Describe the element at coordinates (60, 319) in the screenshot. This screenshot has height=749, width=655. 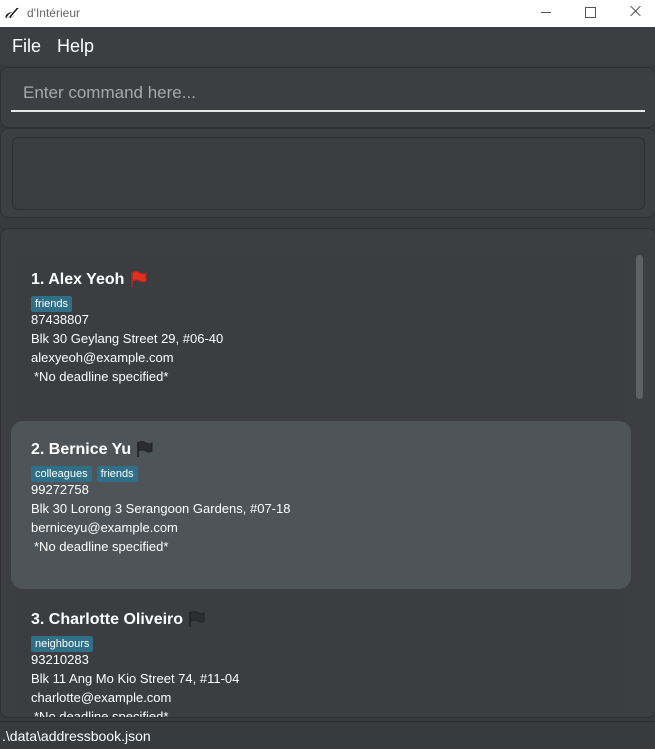
I see `person-phone: 87438807` at that location.